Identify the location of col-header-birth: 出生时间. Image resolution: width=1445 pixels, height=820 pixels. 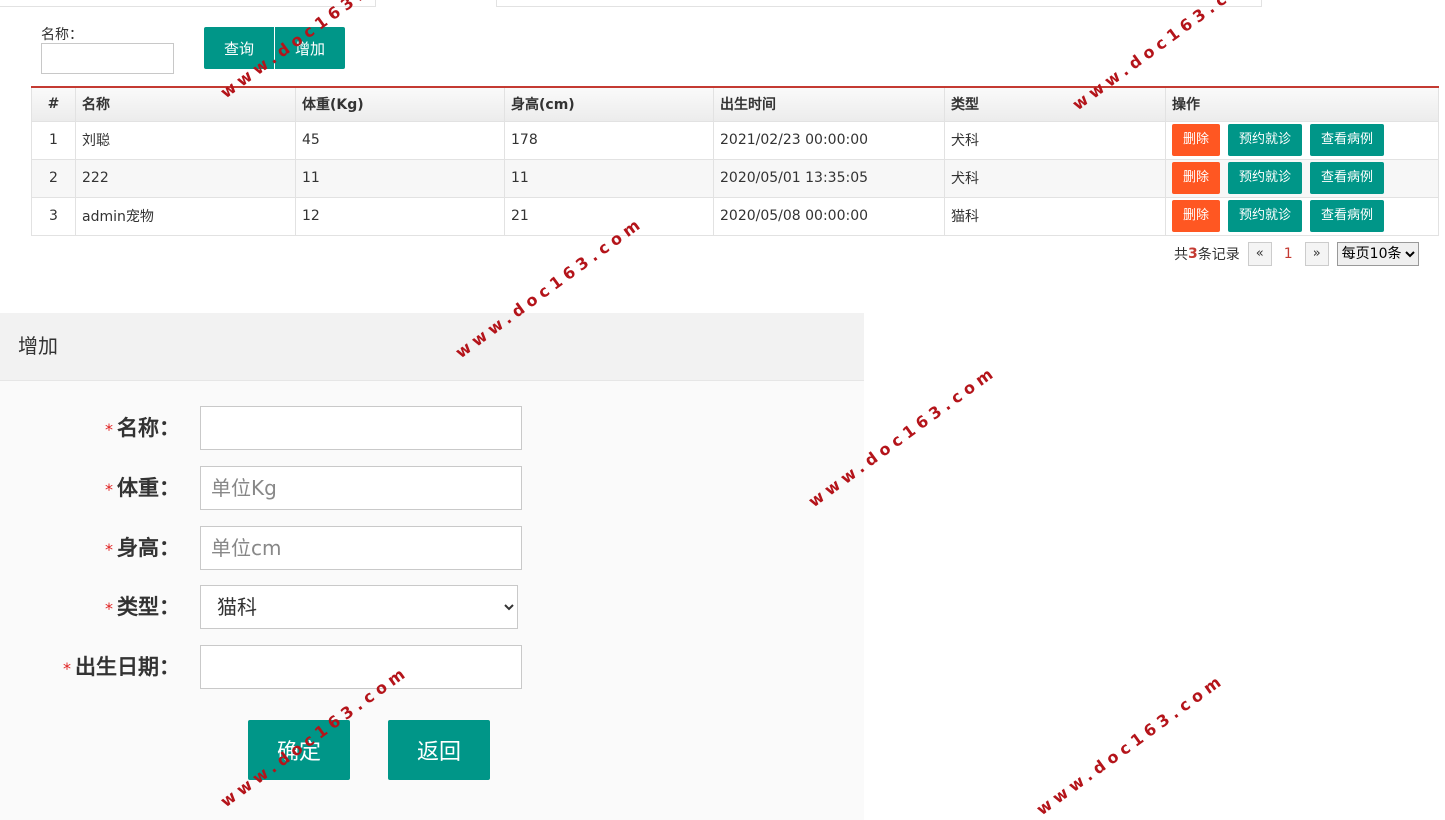
(829, 104).